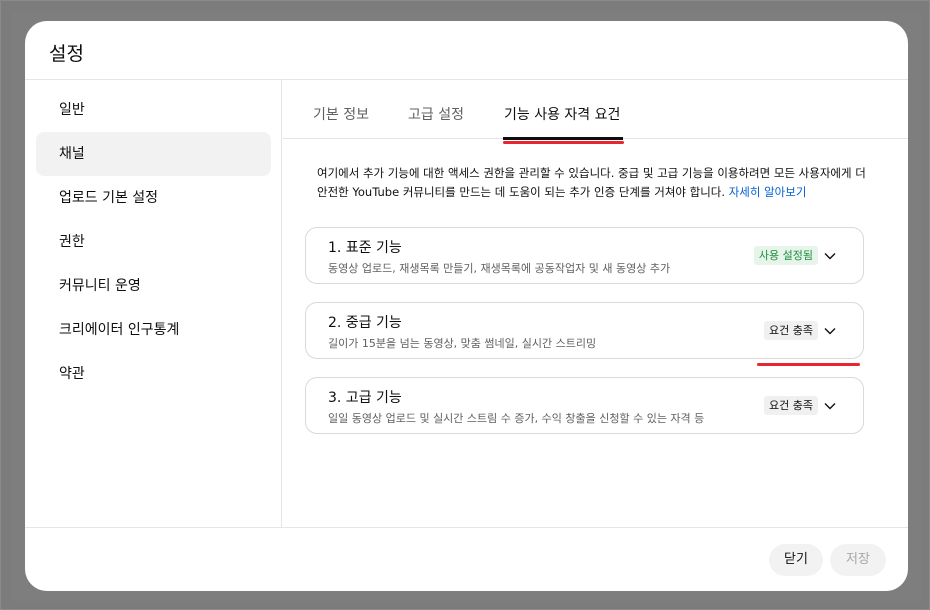 The height and width of the screenshot is (610, 930). Describe the element at coordinates (153, 198) in the screenshot. I see `sidebar-item-upload-defaults: 업로드 기본 설정` at that location.